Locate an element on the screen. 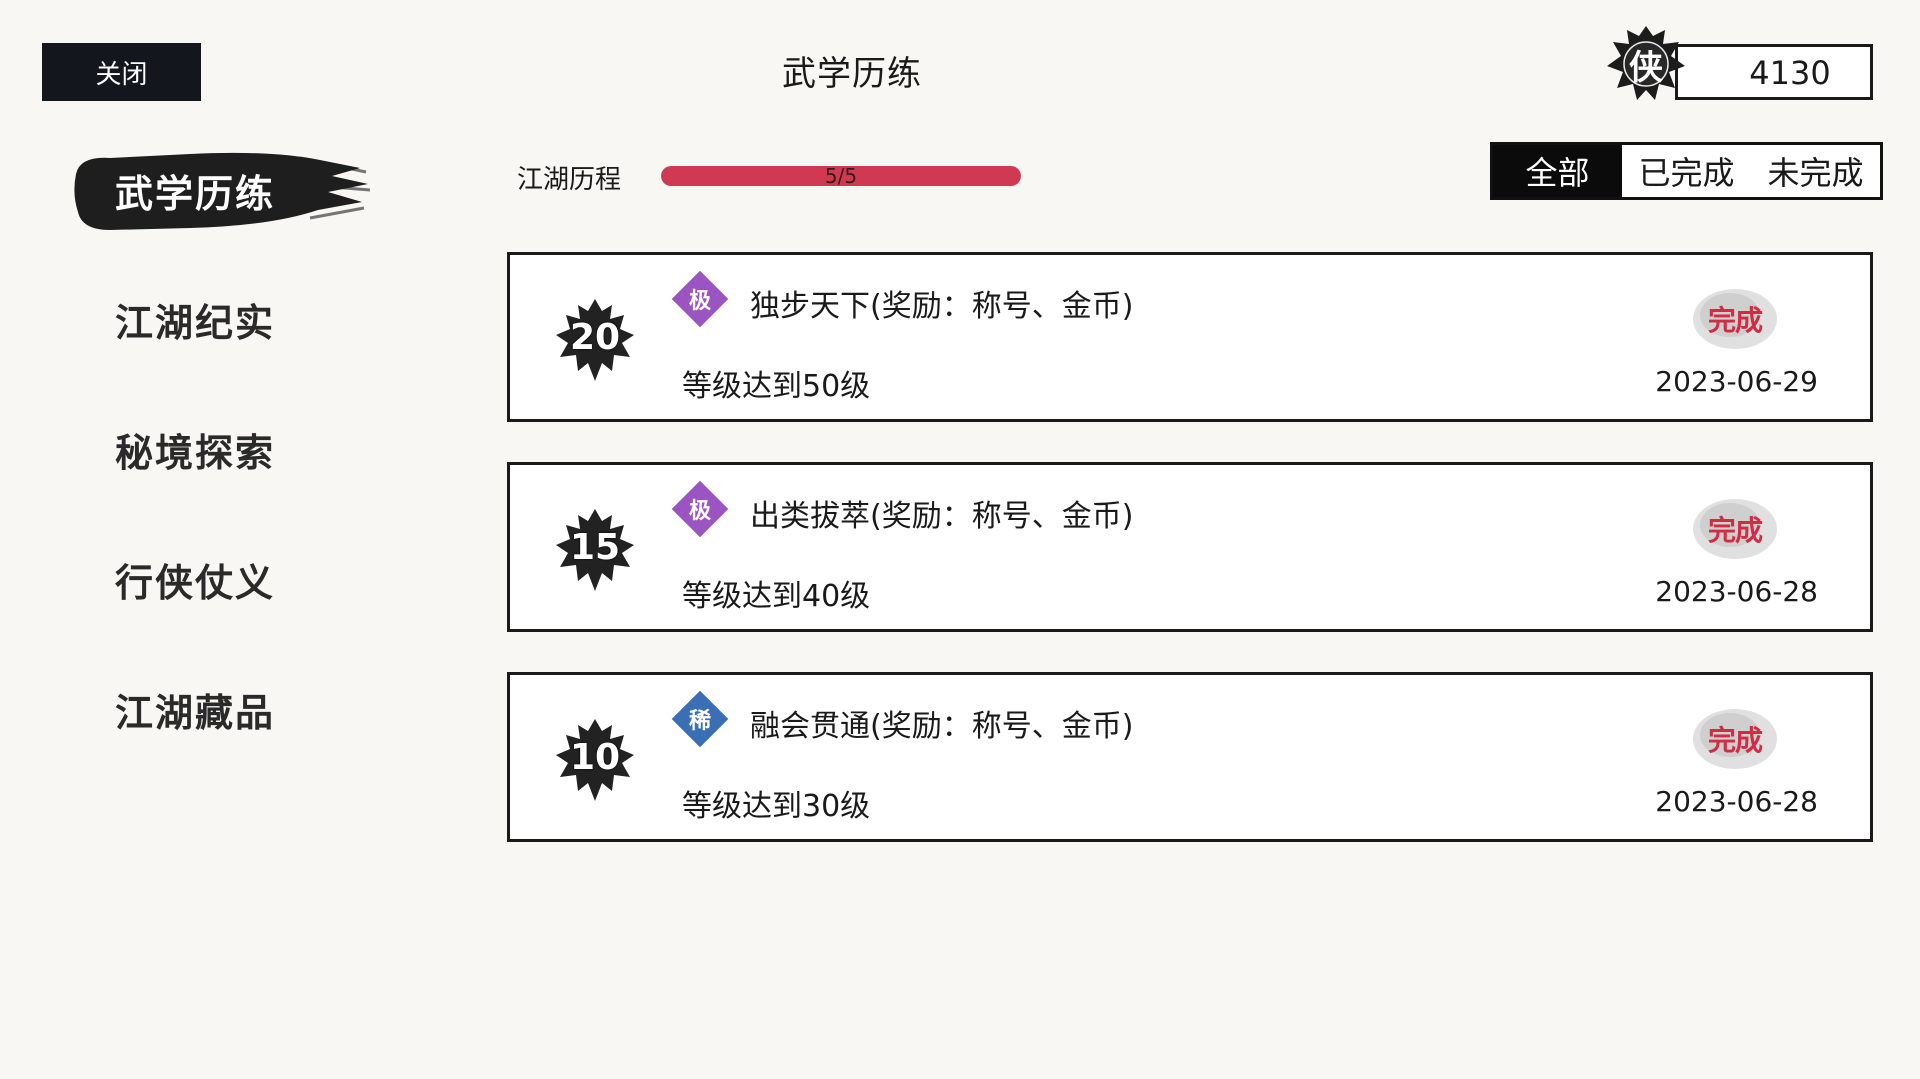  sidebar-item-cangpin: 江湖藏品 is located at coordinates (195, 709).